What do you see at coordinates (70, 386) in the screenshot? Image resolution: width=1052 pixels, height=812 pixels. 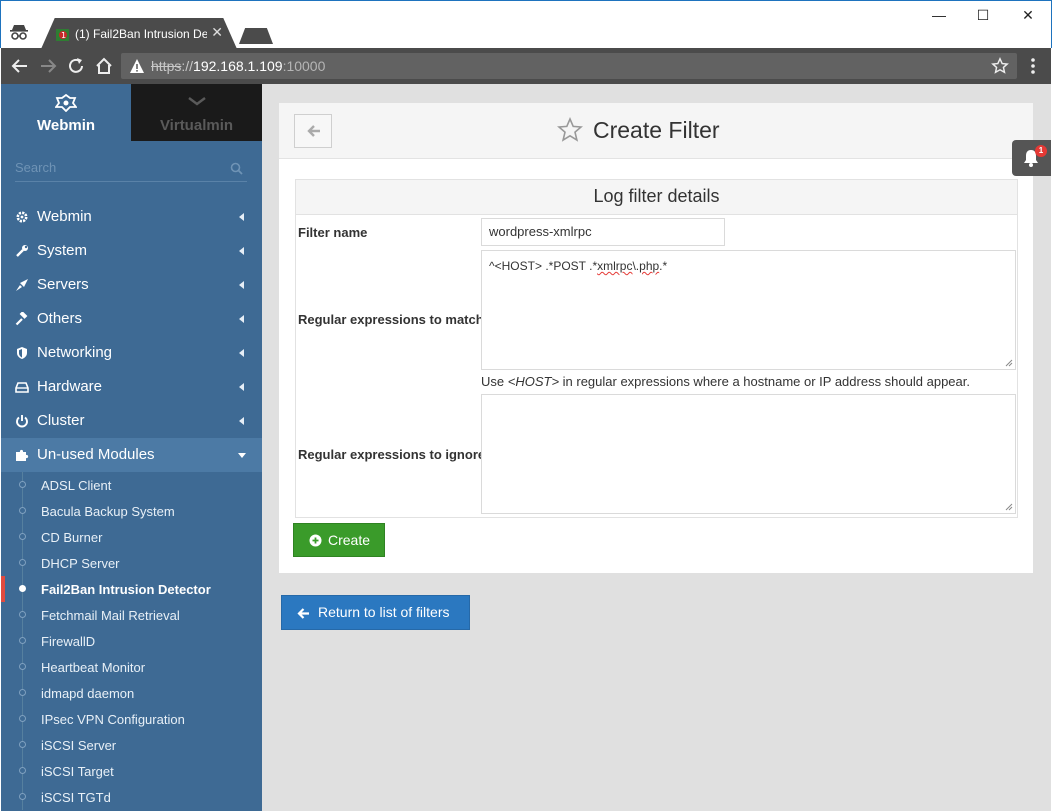 I see `sidebar-item-label: Hardware` at bounding box center [70, 386].